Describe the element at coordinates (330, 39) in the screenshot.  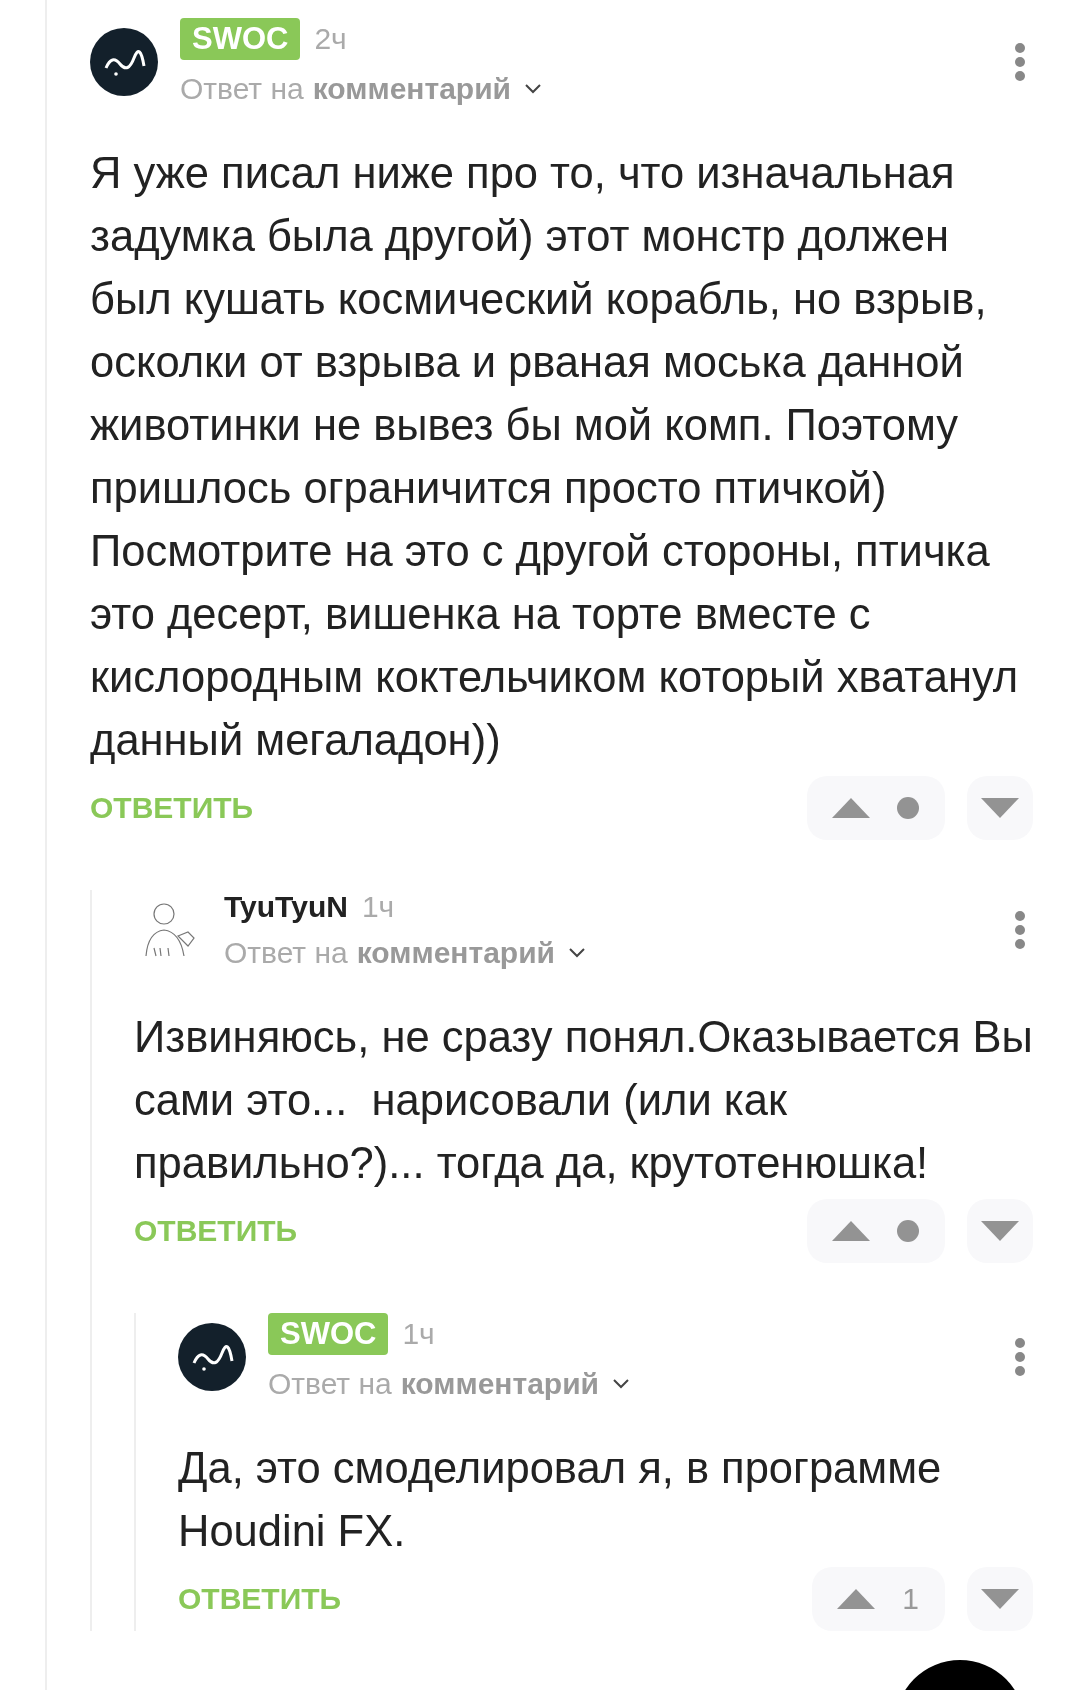
I see `timestamp: 2ч` at that location.